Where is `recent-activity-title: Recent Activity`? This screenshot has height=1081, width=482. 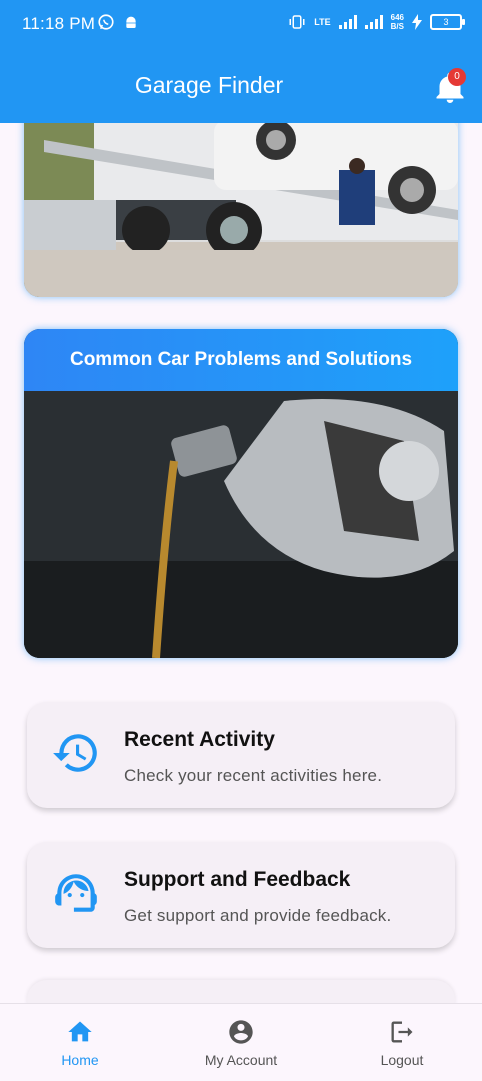
recent-activity-title: Recent Activity is located at coordinates (199, 739).